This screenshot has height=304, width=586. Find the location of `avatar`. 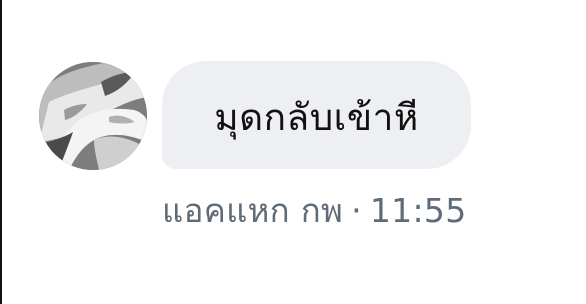

avatar is located at coordinates (93, 116).